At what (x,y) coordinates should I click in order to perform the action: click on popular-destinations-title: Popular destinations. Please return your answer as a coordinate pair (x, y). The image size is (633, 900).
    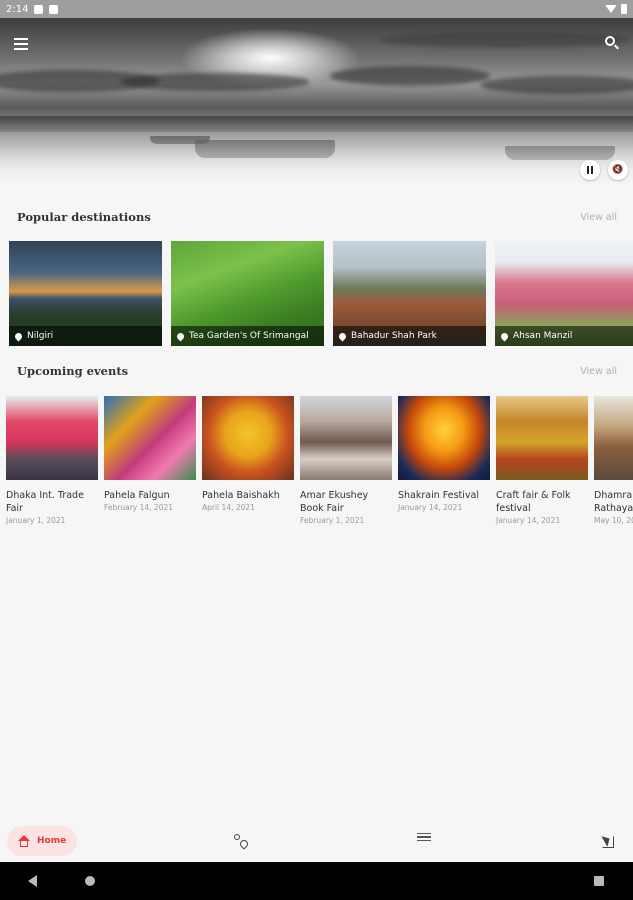
    Looking at the image, I should click on (84, 217).